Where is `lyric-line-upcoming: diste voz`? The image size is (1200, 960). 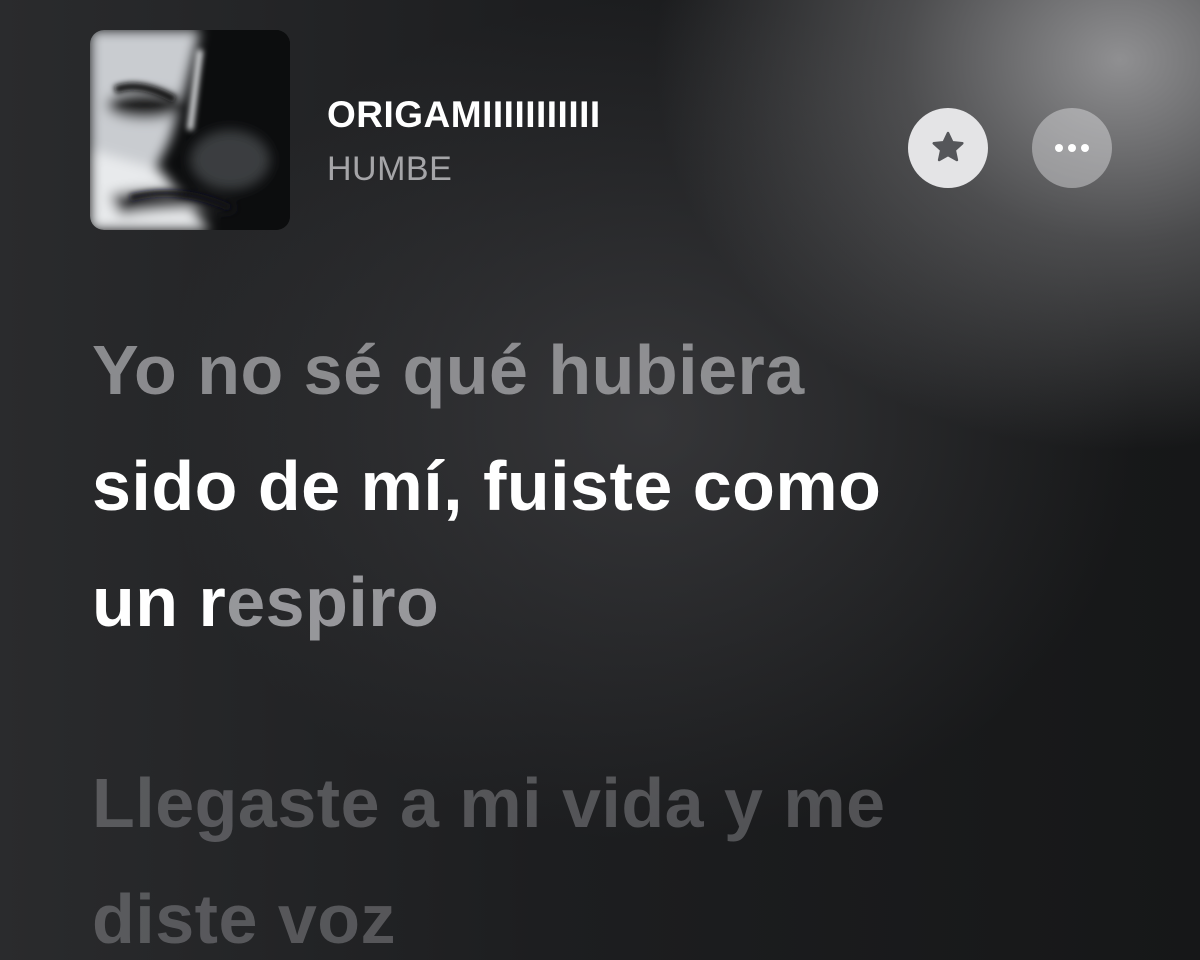
lyric-line-upcoming: diste voz is located at coordinates (622, 910).